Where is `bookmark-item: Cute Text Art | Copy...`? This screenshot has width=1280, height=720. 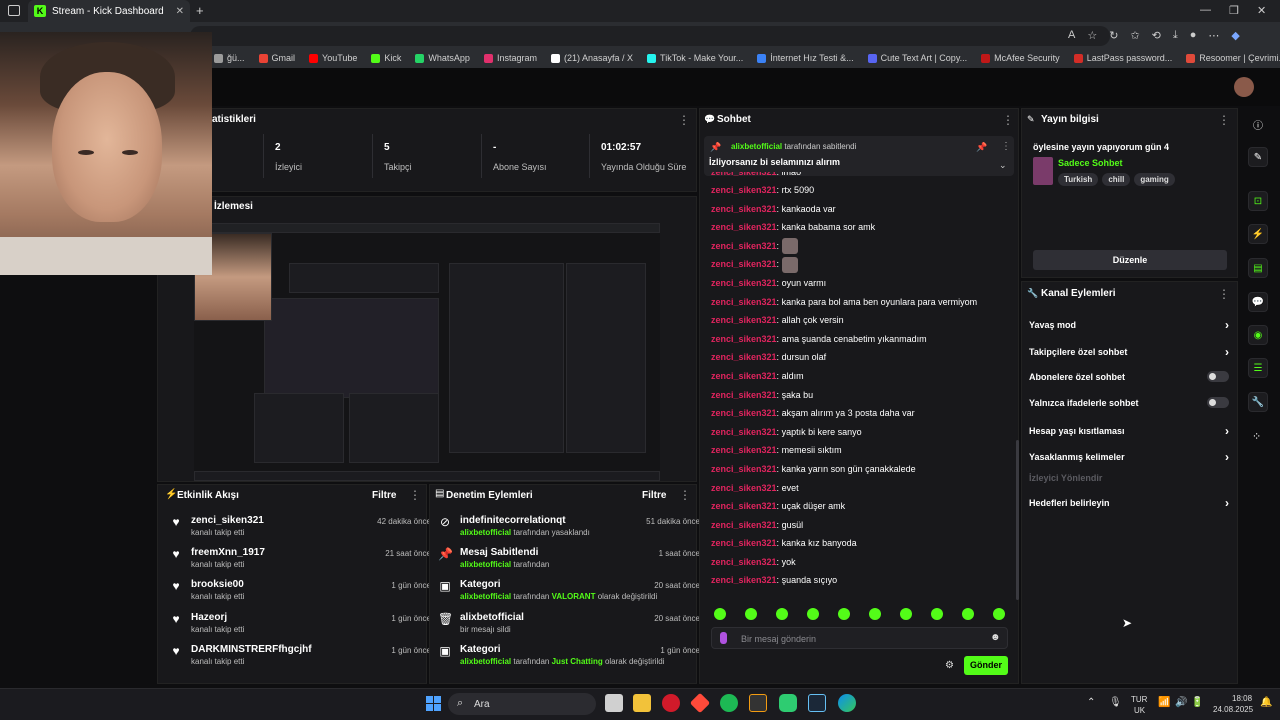 bookmark-item: Cute Text Art | Copy... is located at coordinates (917, 58).